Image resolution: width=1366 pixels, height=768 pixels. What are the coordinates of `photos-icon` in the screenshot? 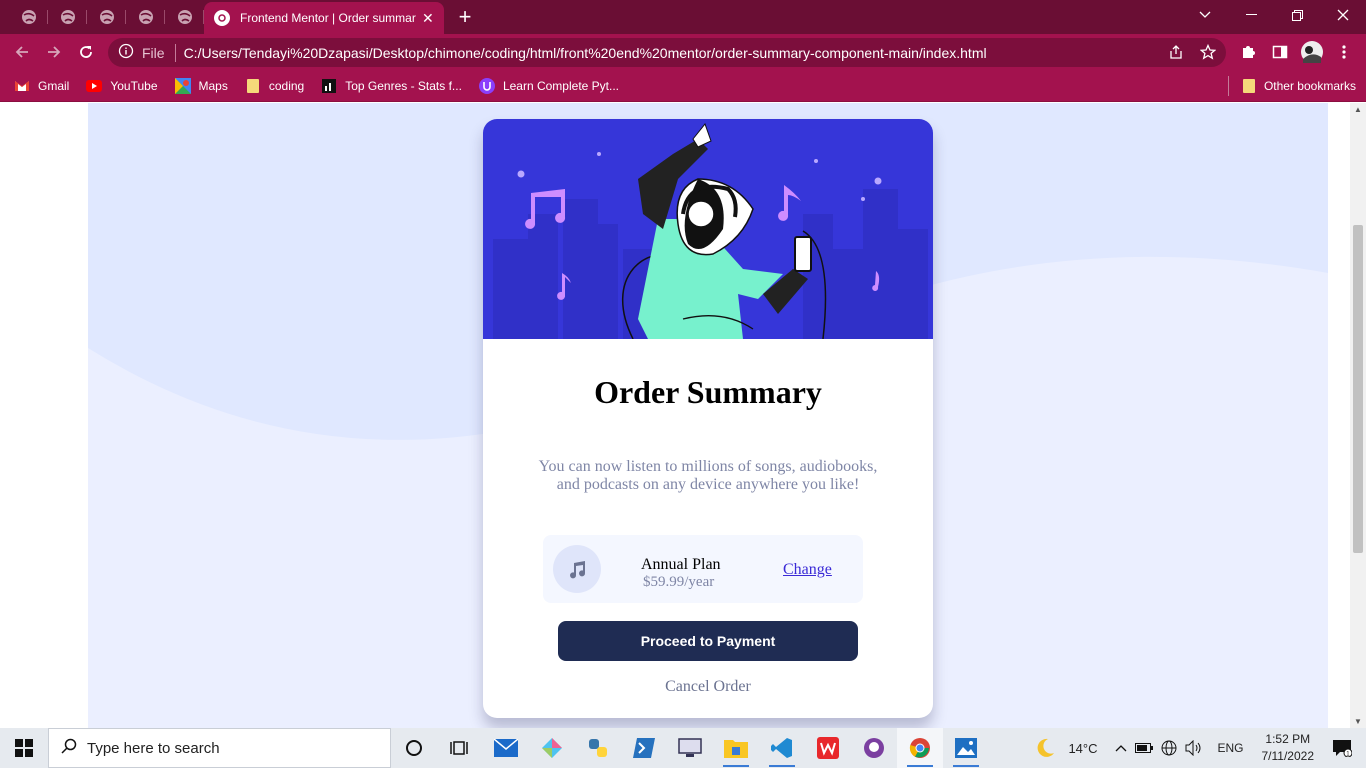 It's located at (966, 748).